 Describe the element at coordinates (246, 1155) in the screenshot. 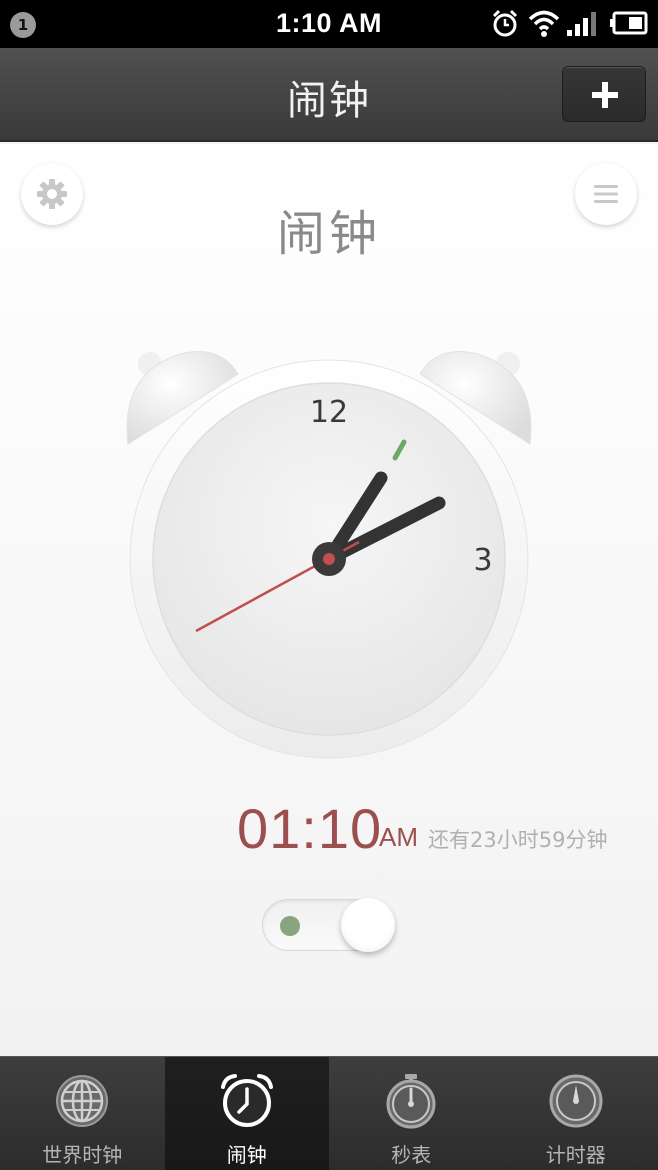

I see `tab-label: 闹钟` at that location.